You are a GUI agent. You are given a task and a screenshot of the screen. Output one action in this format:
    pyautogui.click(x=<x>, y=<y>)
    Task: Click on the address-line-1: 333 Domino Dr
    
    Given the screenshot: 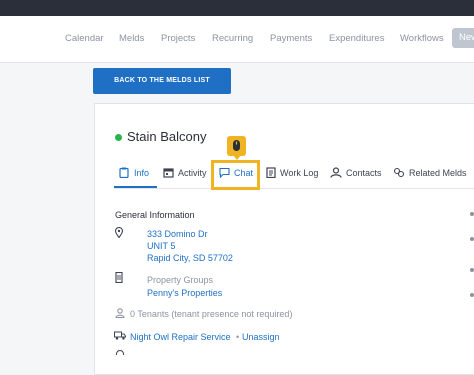 What is the action you would take?
    pyautogui.click(x=177, y=234)
    